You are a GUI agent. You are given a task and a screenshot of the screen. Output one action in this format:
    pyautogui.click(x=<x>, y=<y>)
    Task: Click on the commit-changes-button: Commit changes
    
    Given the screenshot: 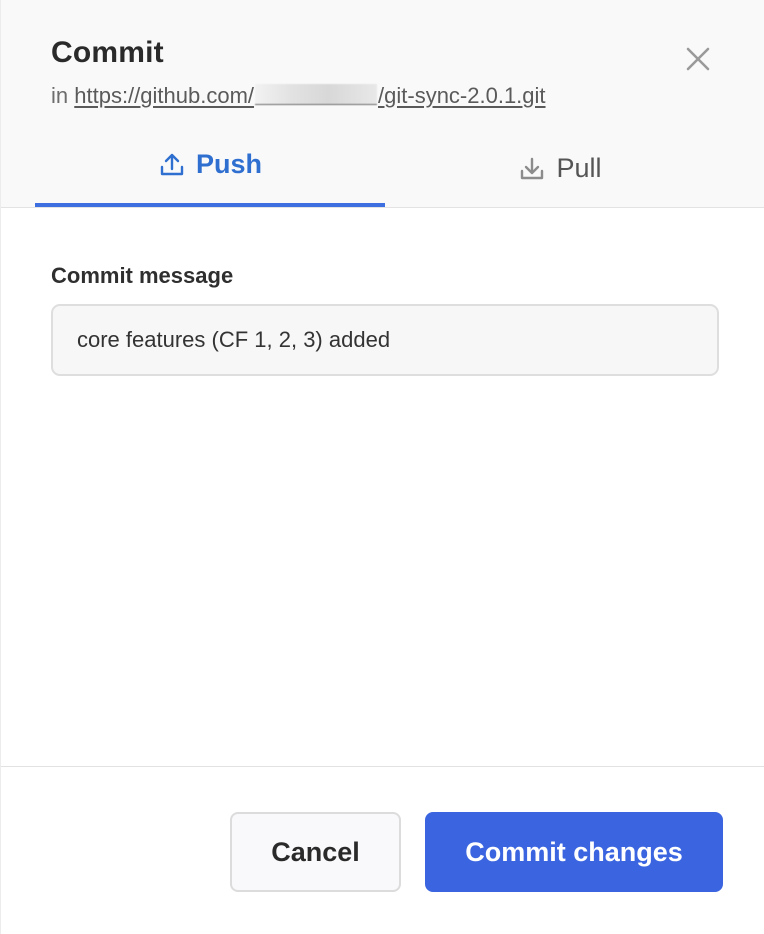 What is the action you would take?
    pyautogui.click(x=574, y=852)
    